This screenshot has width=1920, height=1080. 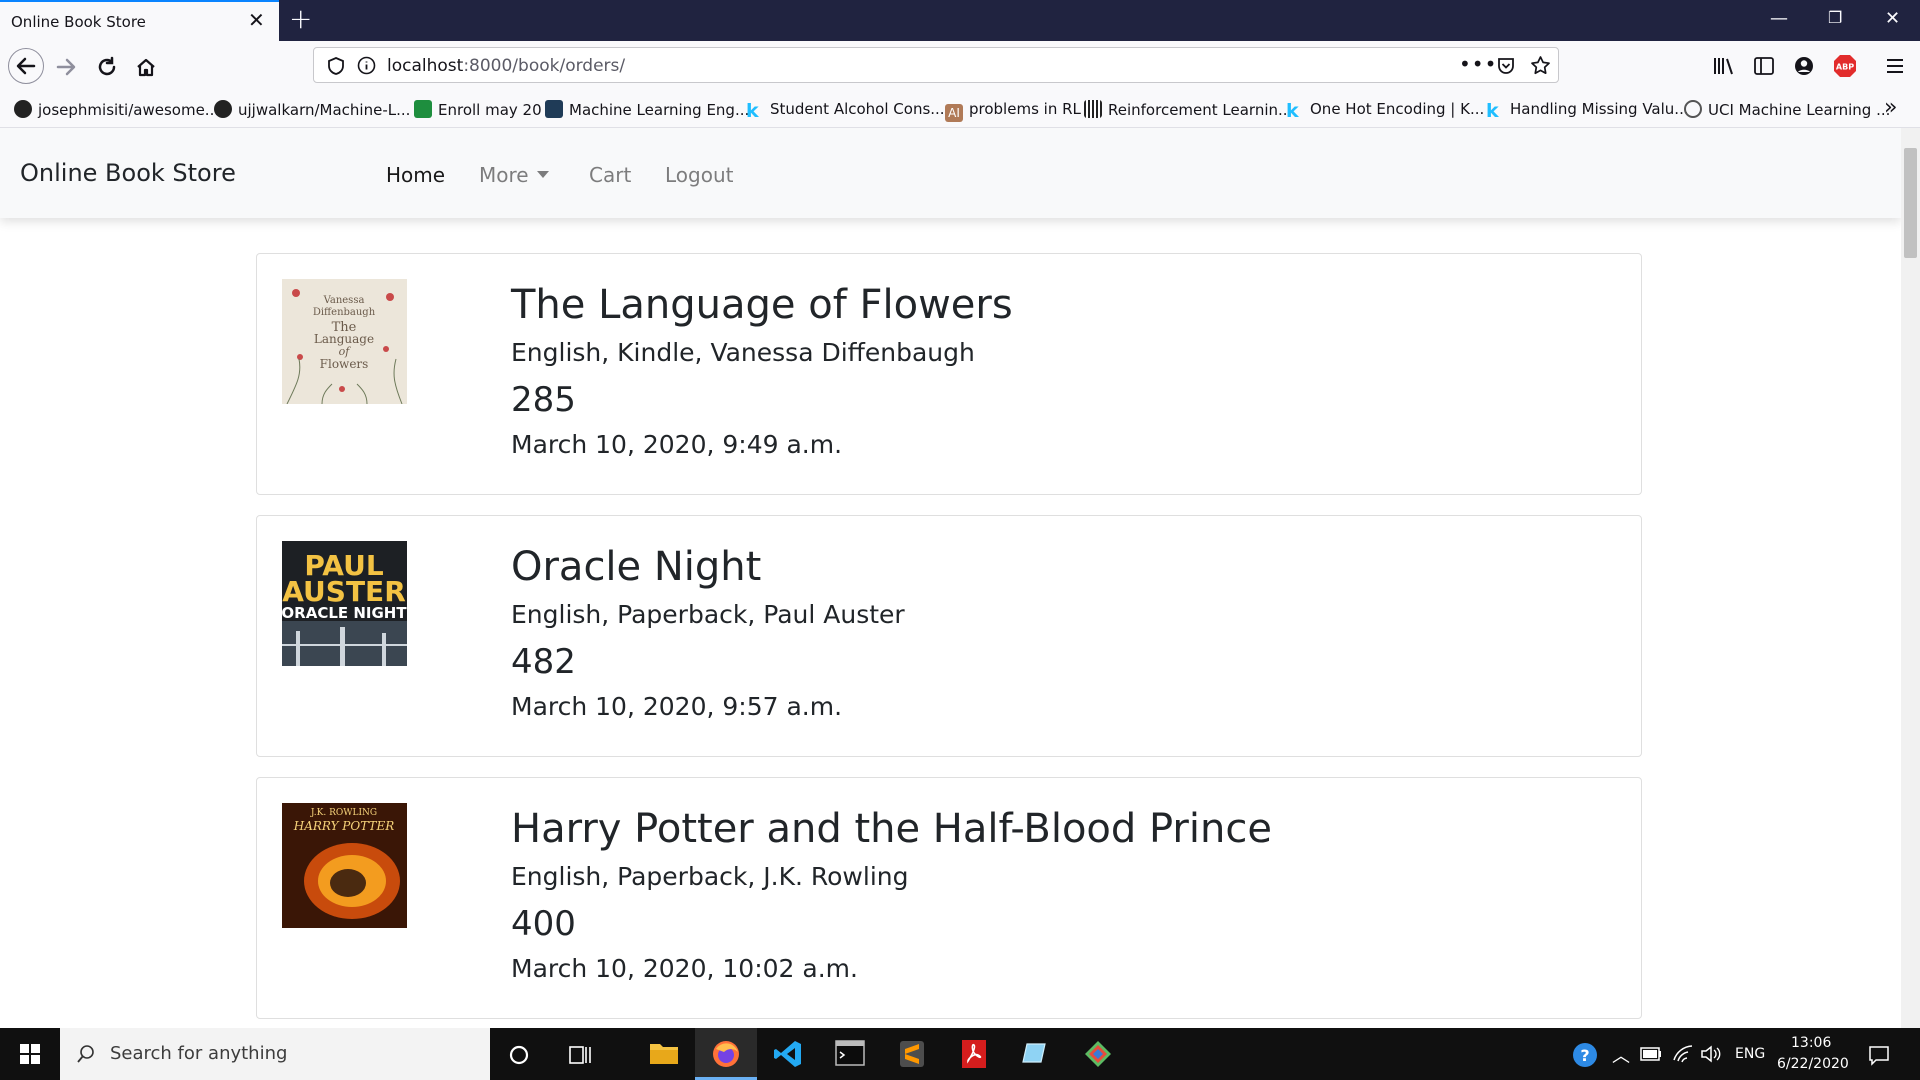 What do you see at coordinates (1890, 107) in the screenshot?
I see `more-bookmarks-icon: »` at bounding box center [1890, 107].